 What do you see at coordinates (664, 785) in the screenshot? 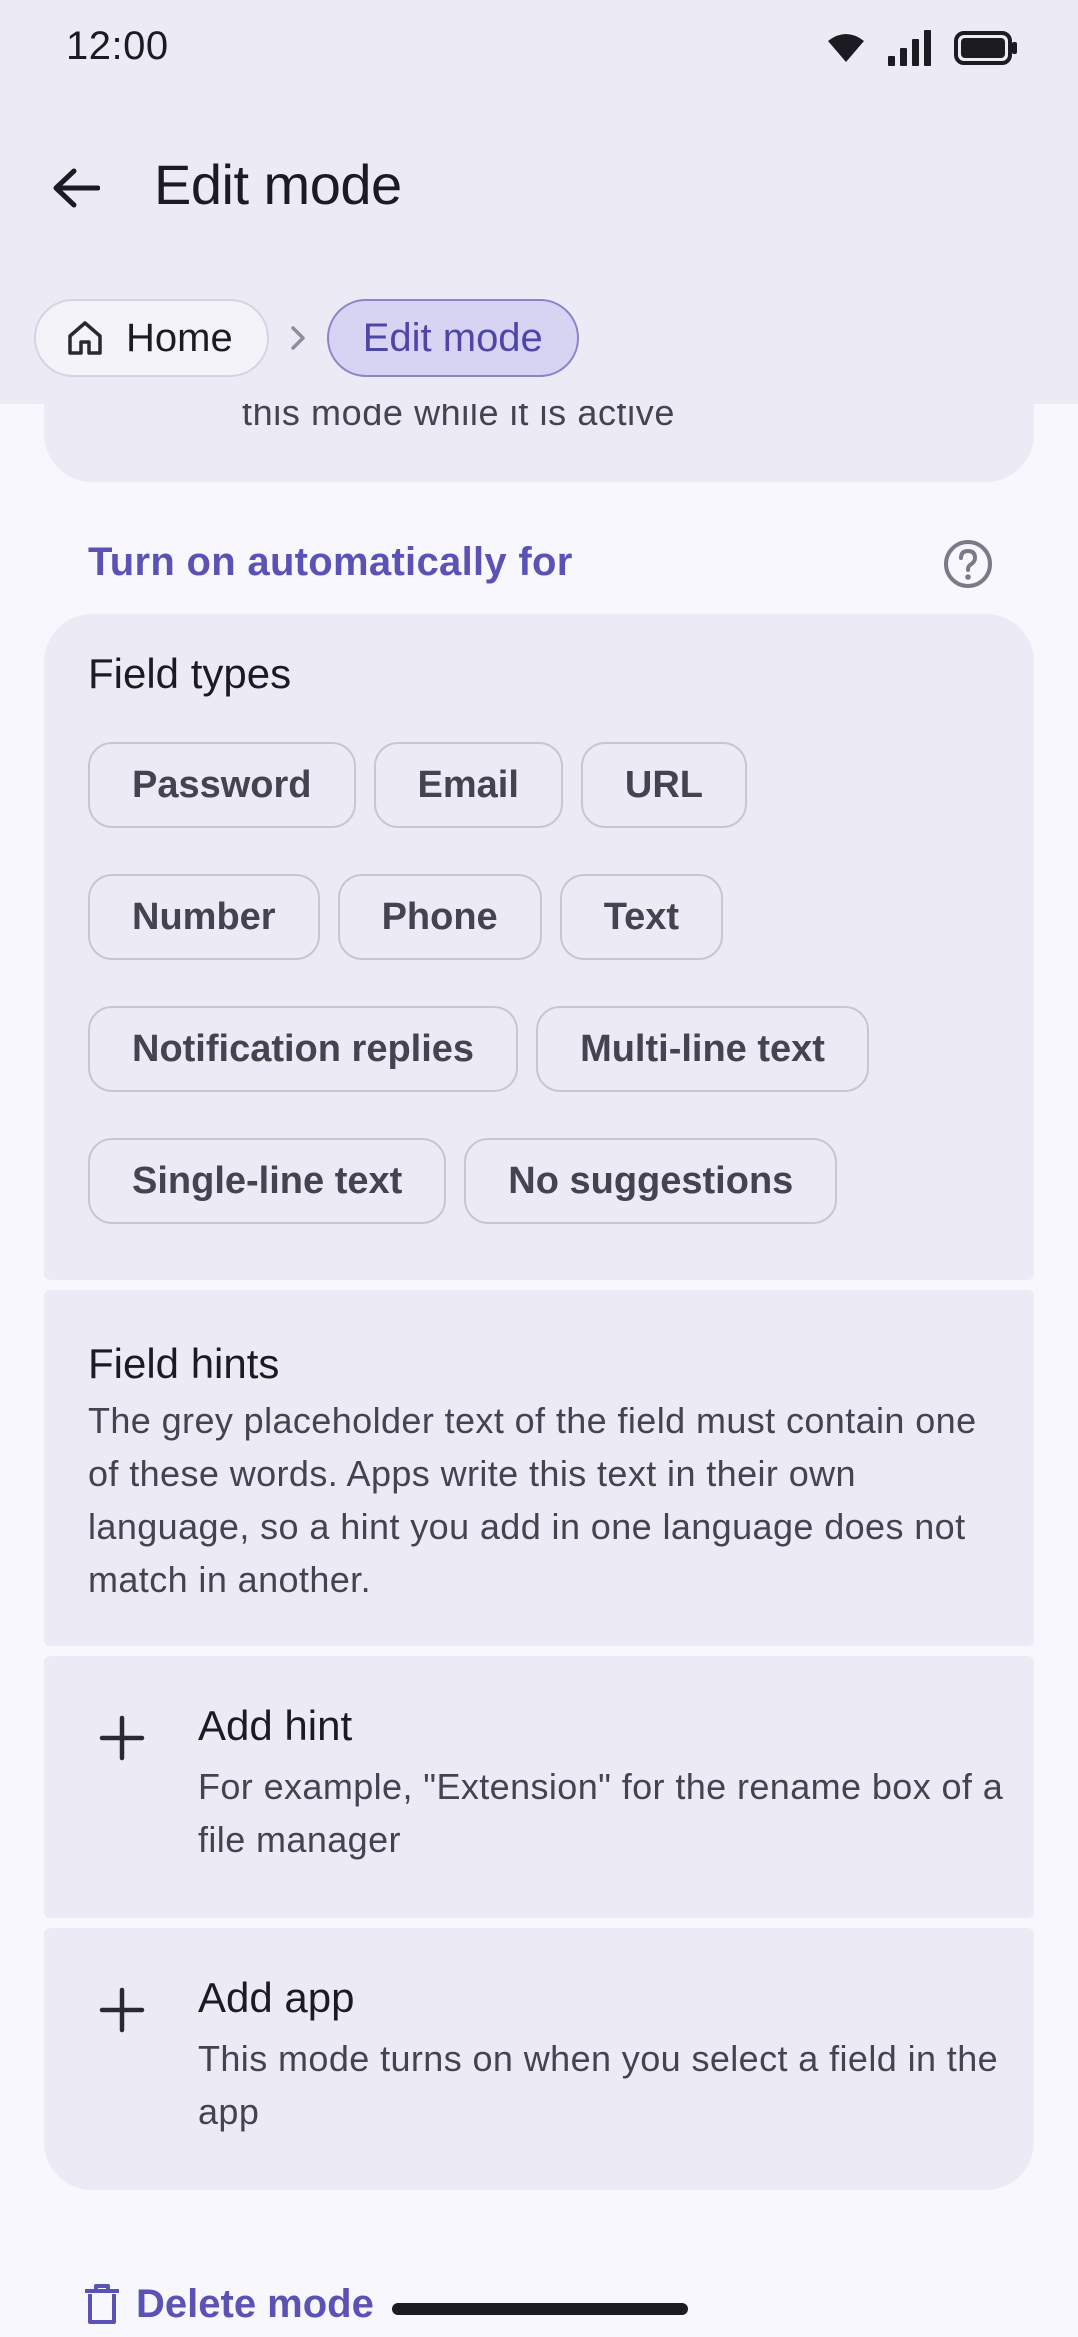
I see `chip-url: URL` at bounding box center [664, 785].